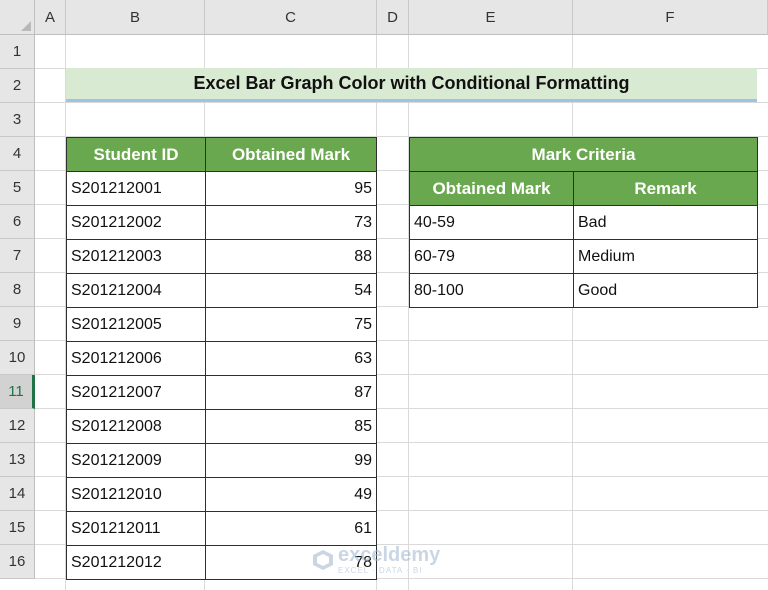 Image resolution: width=768 pixels, height=590 pixels. What do you see at coordinates (17, 324) in the screenshot?
I see `row-header-9: 9` at bounding box center [17, 324].